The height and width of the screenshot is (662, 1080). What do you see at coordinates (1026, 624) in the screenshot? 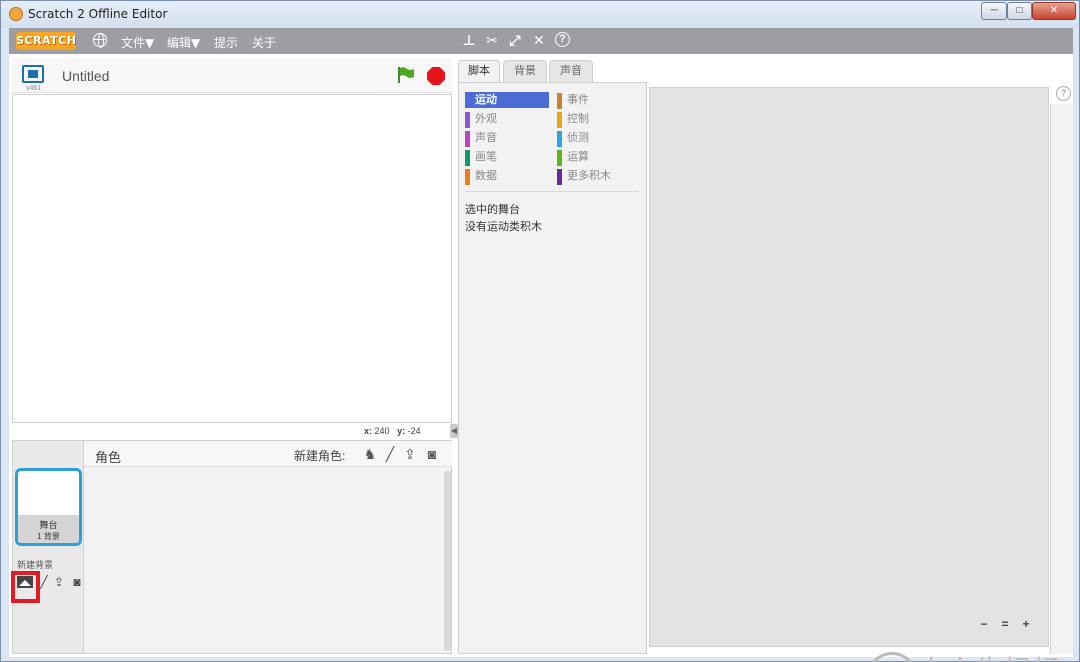
I see `zoom-in-icon: +` at bounding box center [1026, 624].